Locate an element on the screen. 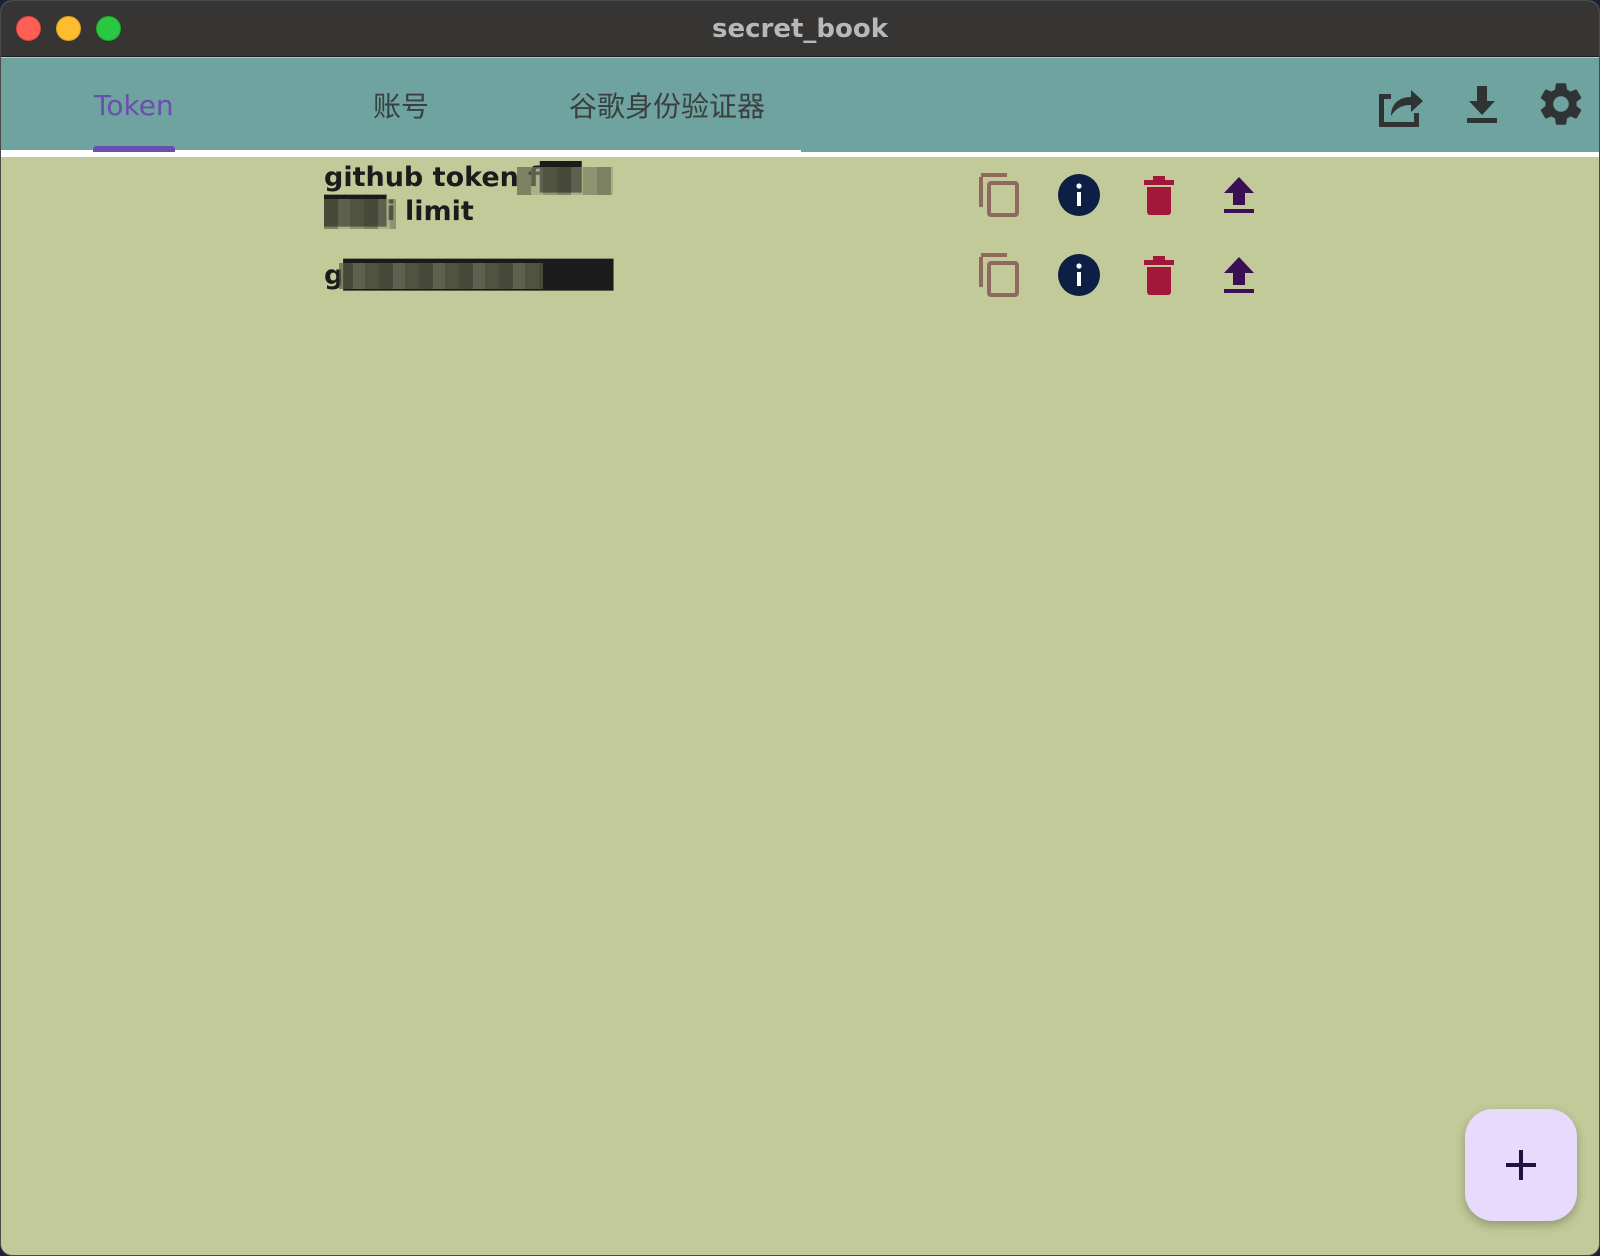  settings-icon is located at coordinates (1561, 104).